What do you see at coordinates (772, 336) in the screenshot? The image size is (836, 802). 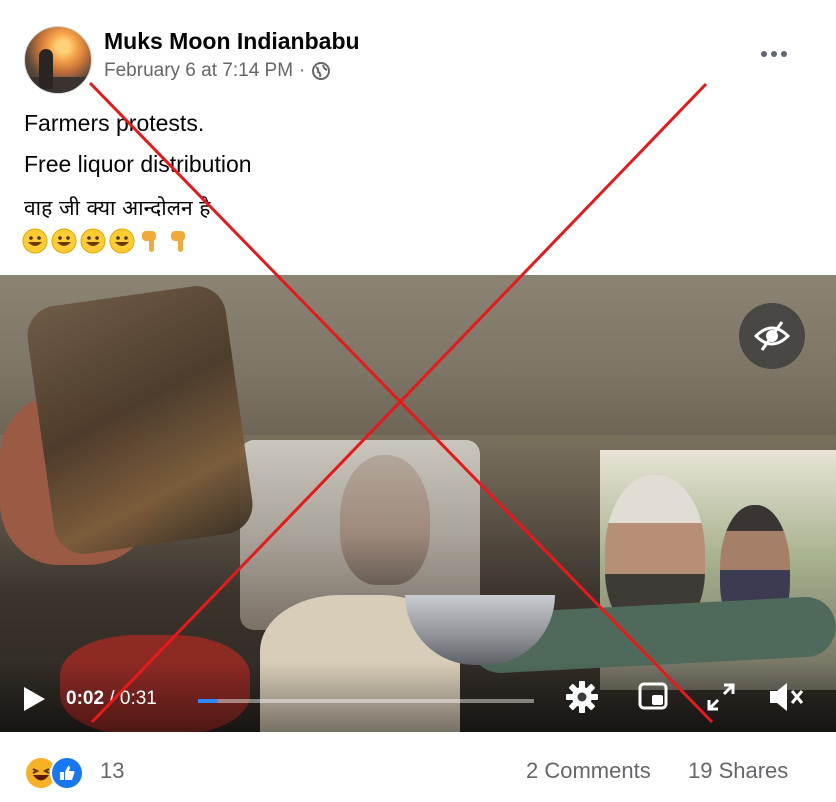 I see `hide-eye-icon` at bounding box center [772, 336].